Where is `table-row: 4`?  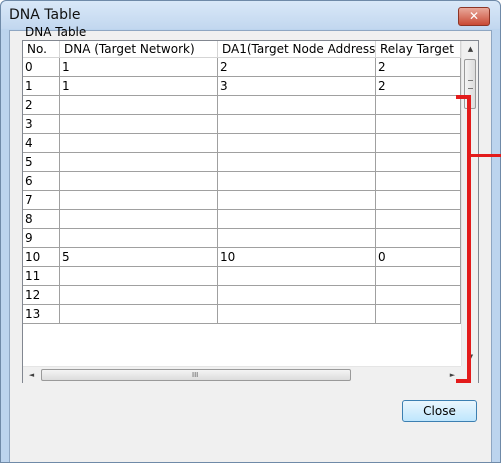
table-row: 4 is located at coordinates (242, 143).